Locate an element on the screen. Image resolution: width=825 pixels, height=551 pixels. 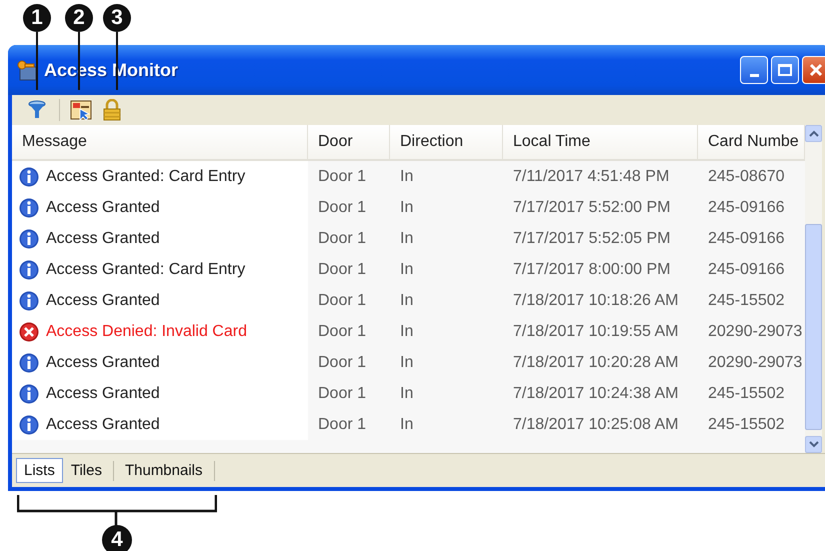
view-tab: Lists is located at coordinates (39, 470).